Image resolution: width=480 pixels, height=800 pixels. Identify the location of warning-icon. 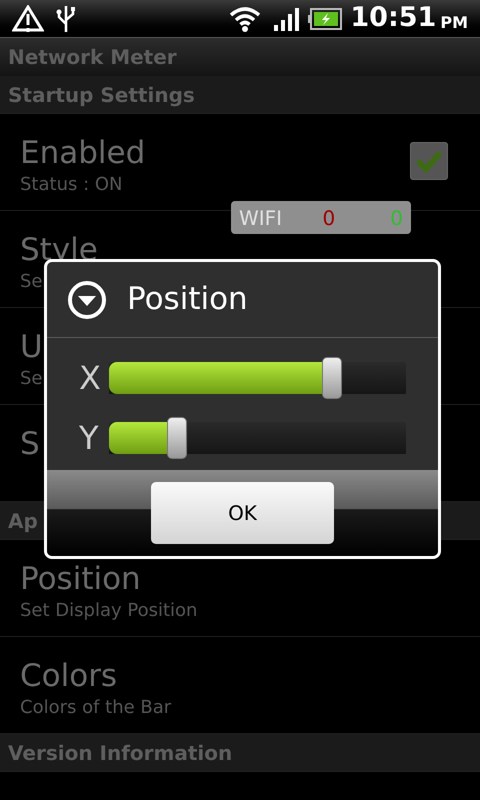
(28, 18).